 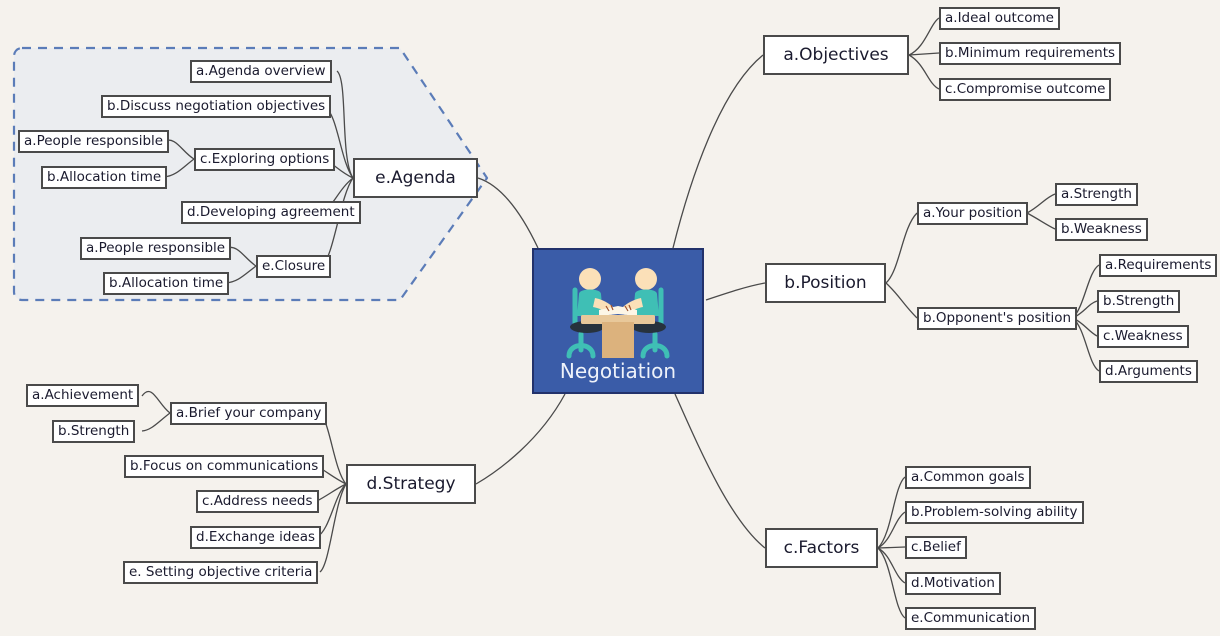 I want to click on leaf-focus-on-communications: b.Focus on communications, so click(x=224, y=466).